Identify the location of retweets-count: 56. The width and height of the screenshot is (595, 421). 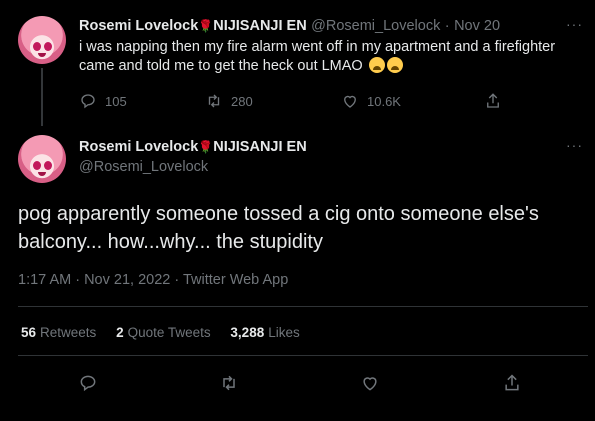
(29, 332).